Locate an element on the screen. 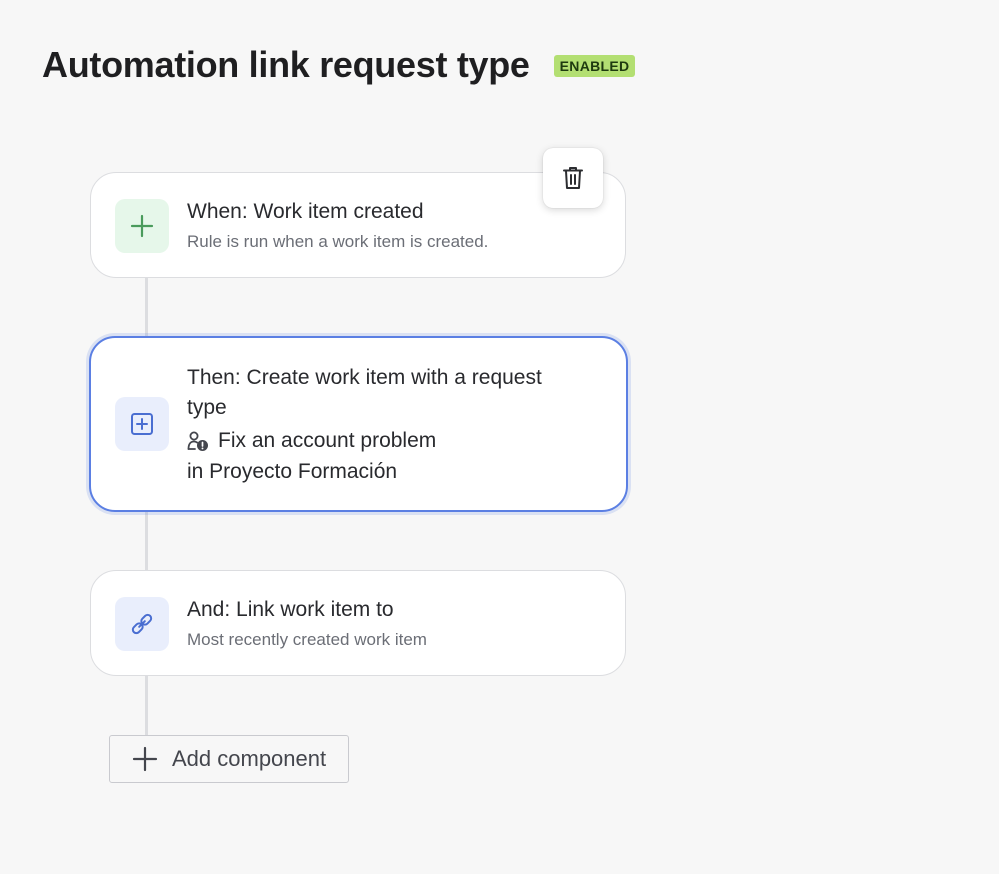 The width and height of the screenshot is (999, 874). branch-title: And: Link work item to is located at coordinates (290, 609).